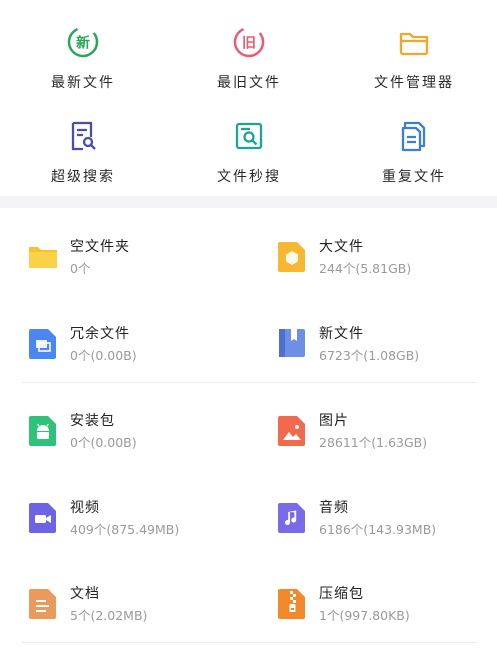  What do you see at coordinates (334, 508) in the screenshot?
I see `category-name: 音频` at bounding box center [334, 508].